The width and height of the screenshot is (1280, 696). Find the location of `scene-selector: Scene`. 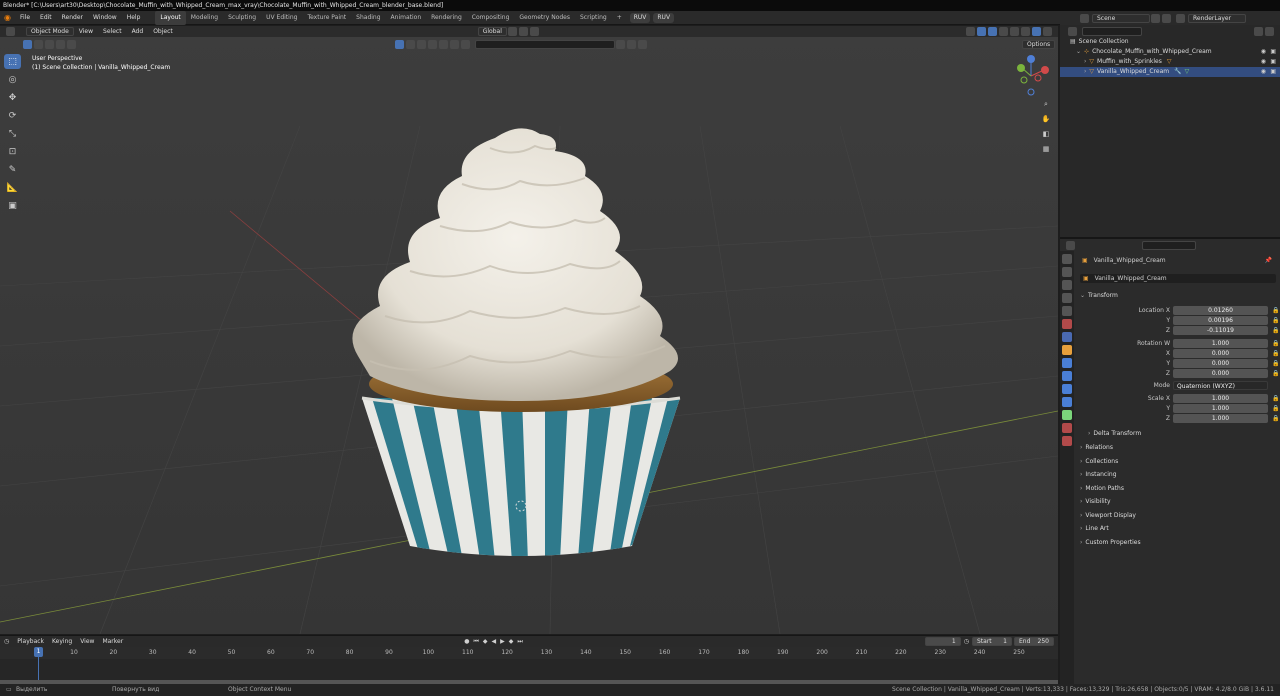

scene-selector: Scene is located at coordinates (1121, 18).